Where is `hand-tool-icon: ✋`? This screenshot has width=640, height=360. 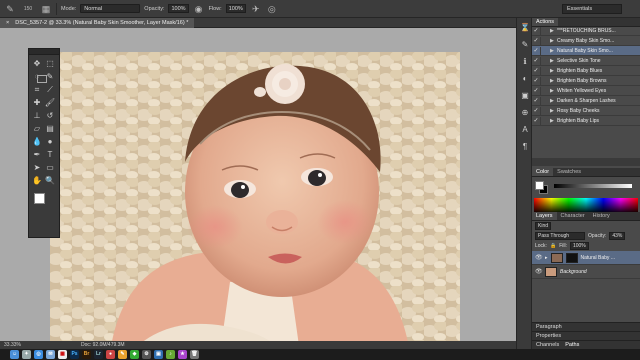 hand-tool-icon: ✋ is located at coordinates (37, 180).